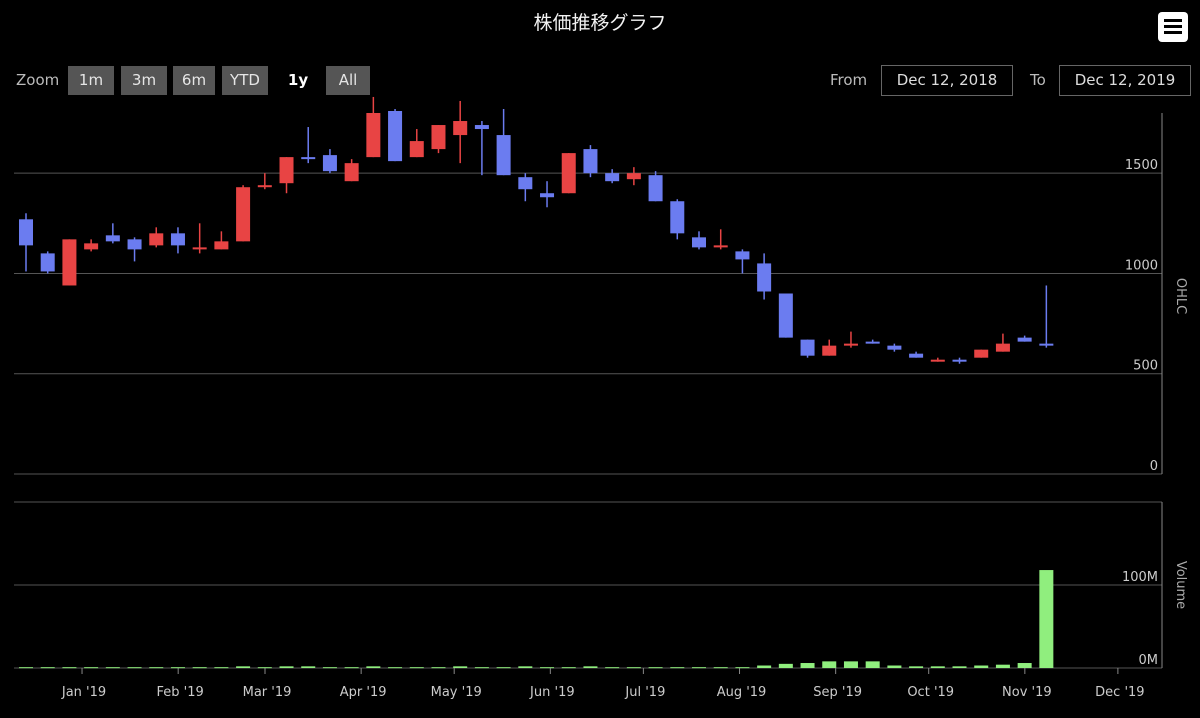 The image size is (1200, 718). What do you see at coordinates (1145, 366) in the screenshot?
I see `price-tick-label: 500` at bounding box center [1145, 366].